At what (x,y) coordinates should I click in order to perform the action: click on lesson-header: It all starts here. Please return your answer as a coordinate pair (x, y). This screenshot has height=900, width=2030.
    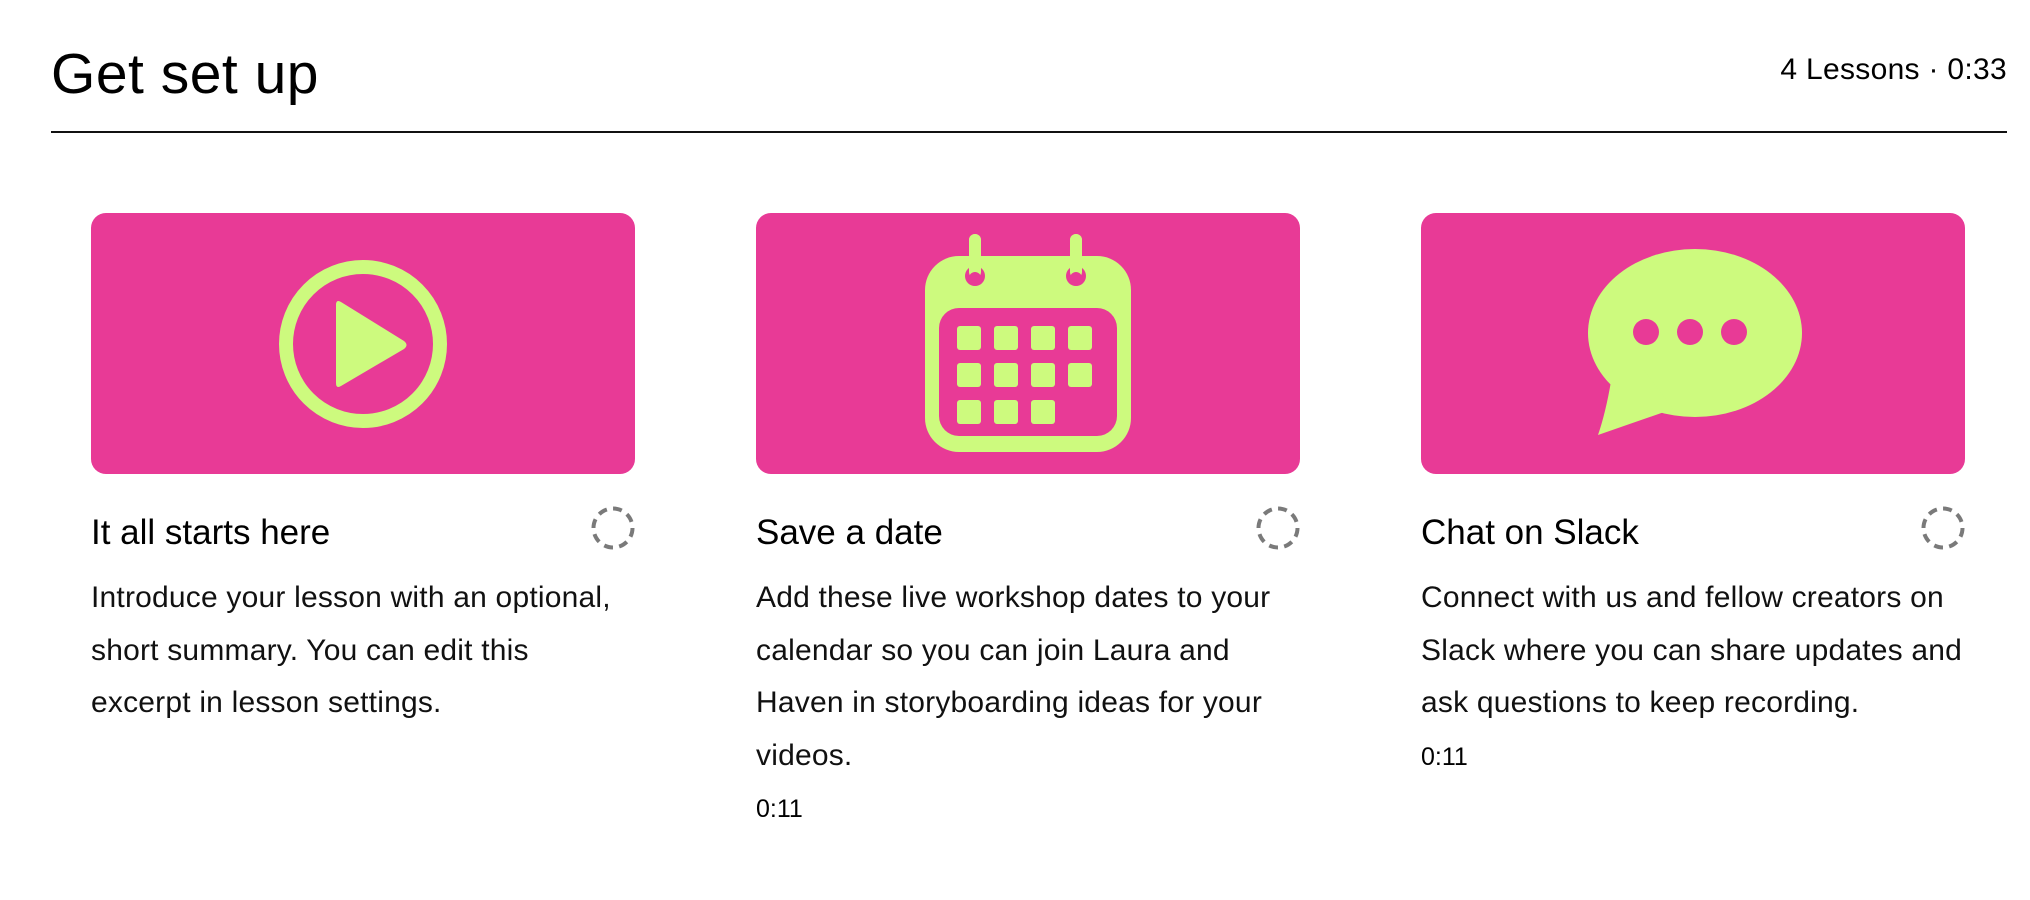
    Looking at the image, I should click on (363, 532).